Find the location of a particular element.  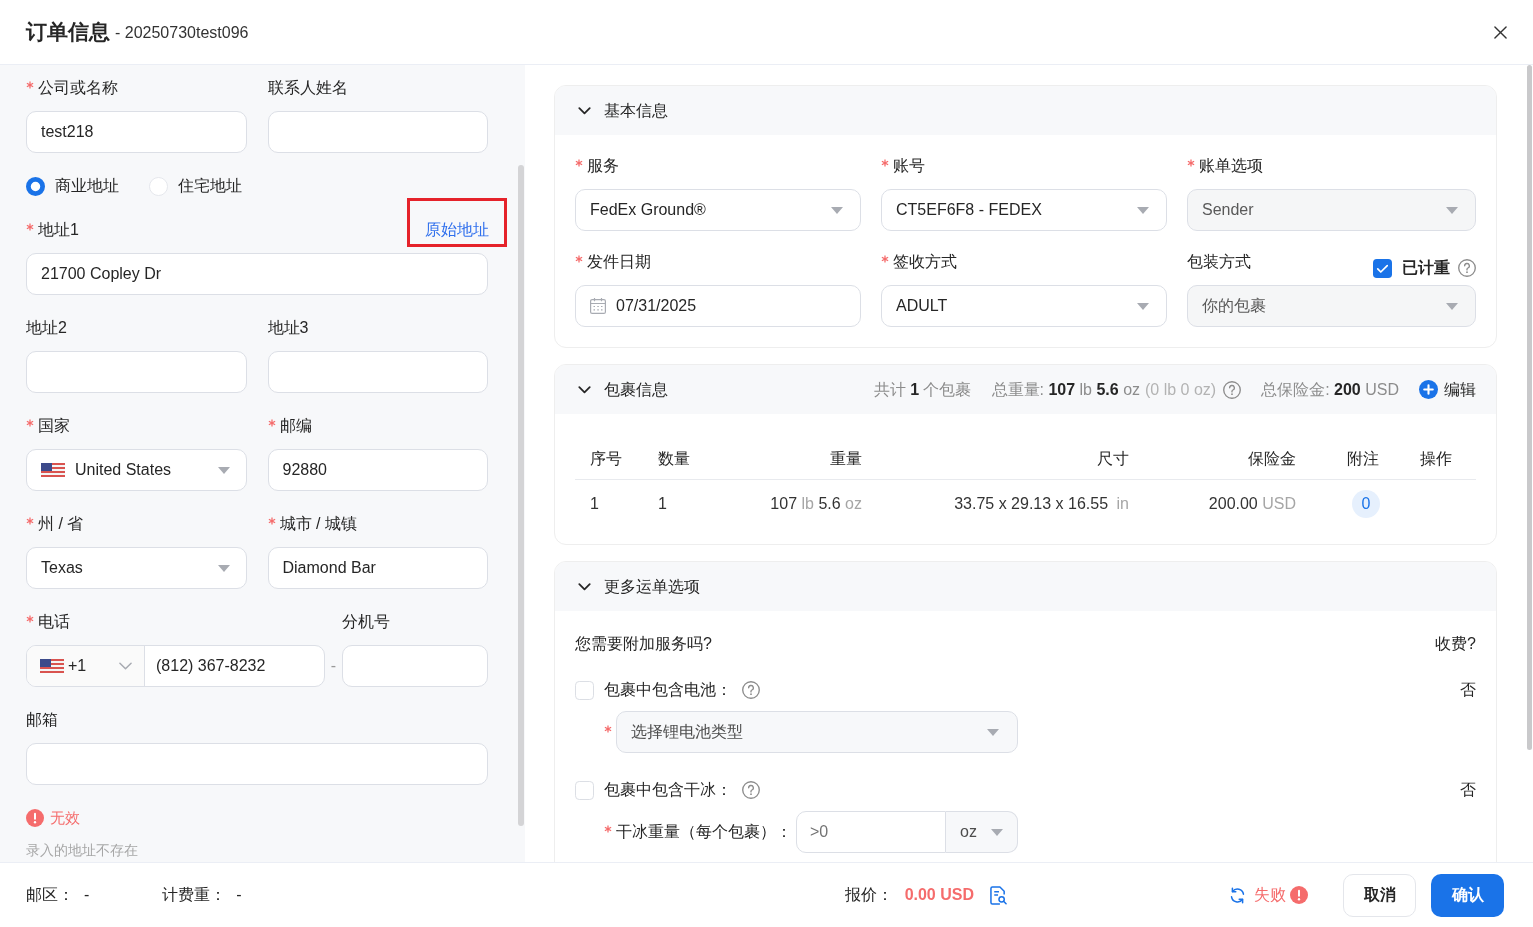

section-toggle: 基本信息 is located at coordinates (623, 110).